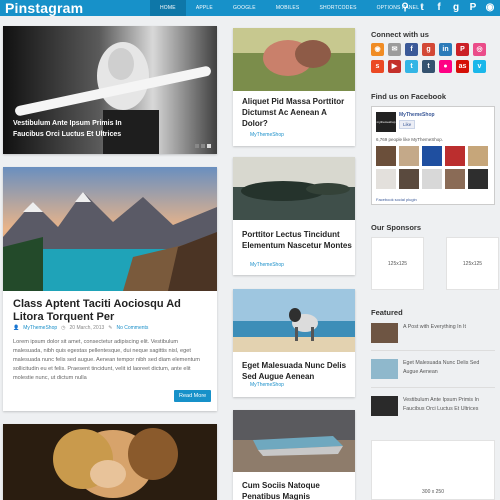 This screenshot has width=500, height=500. I want to click on post-card-col2-4: Cum Sociis Natoque Penatibus Magnis, so click(294, 455).